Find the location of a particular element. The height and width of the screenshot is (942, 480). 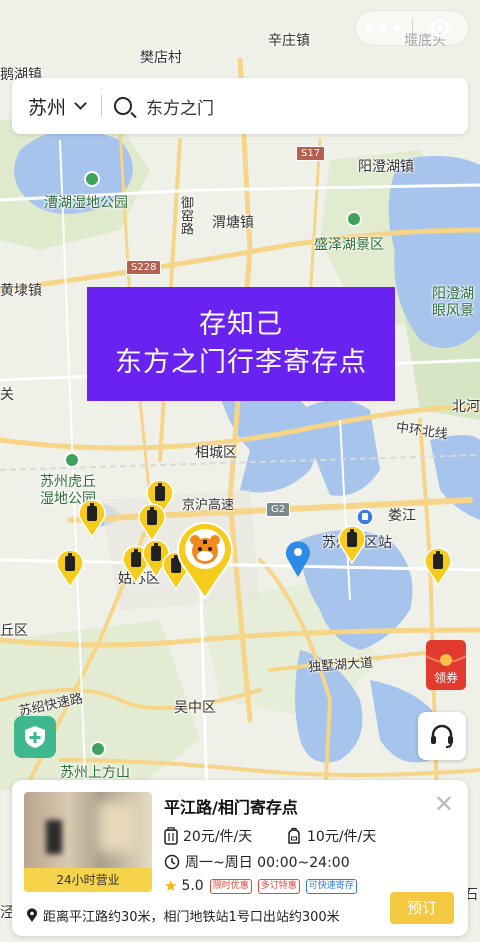

hours-row: 周一~周日 00:00~24:00 is located at coordinates (257, 862).